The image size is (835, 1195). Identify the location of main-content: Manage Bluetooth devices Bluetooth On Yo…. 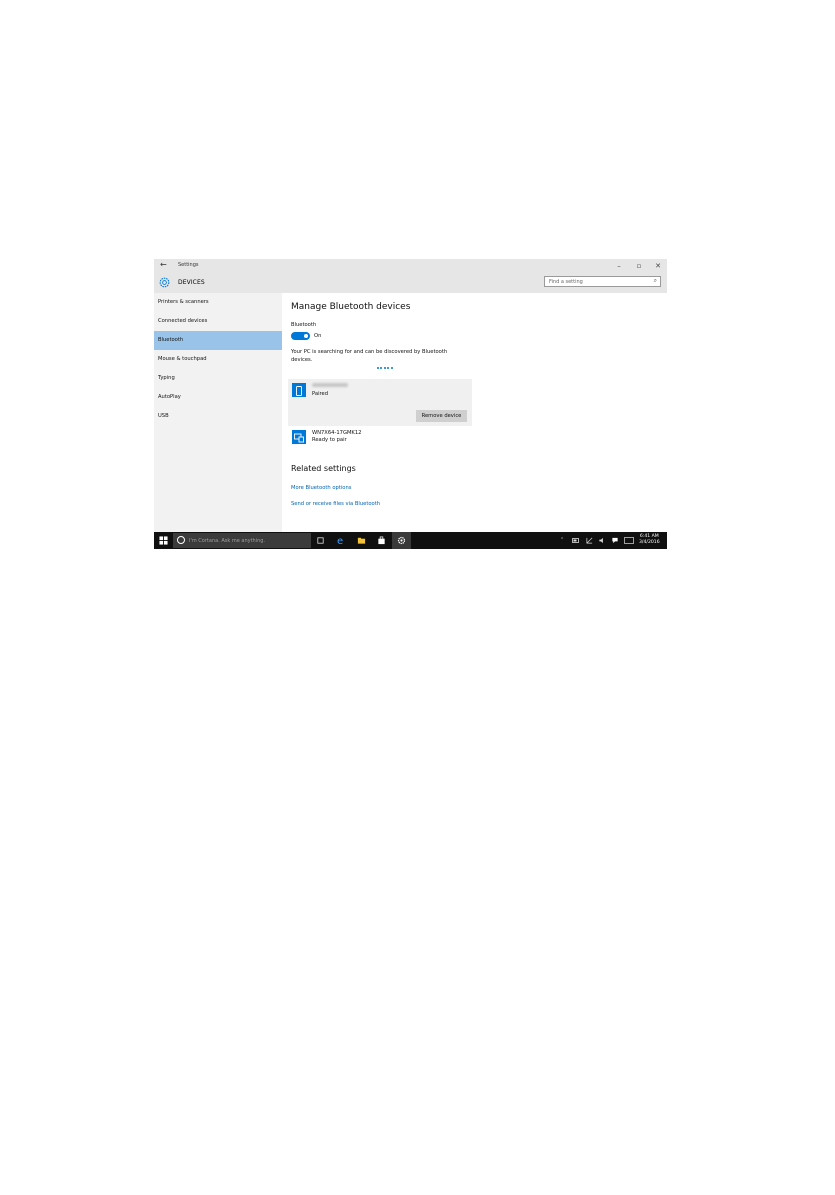
(474, 412).